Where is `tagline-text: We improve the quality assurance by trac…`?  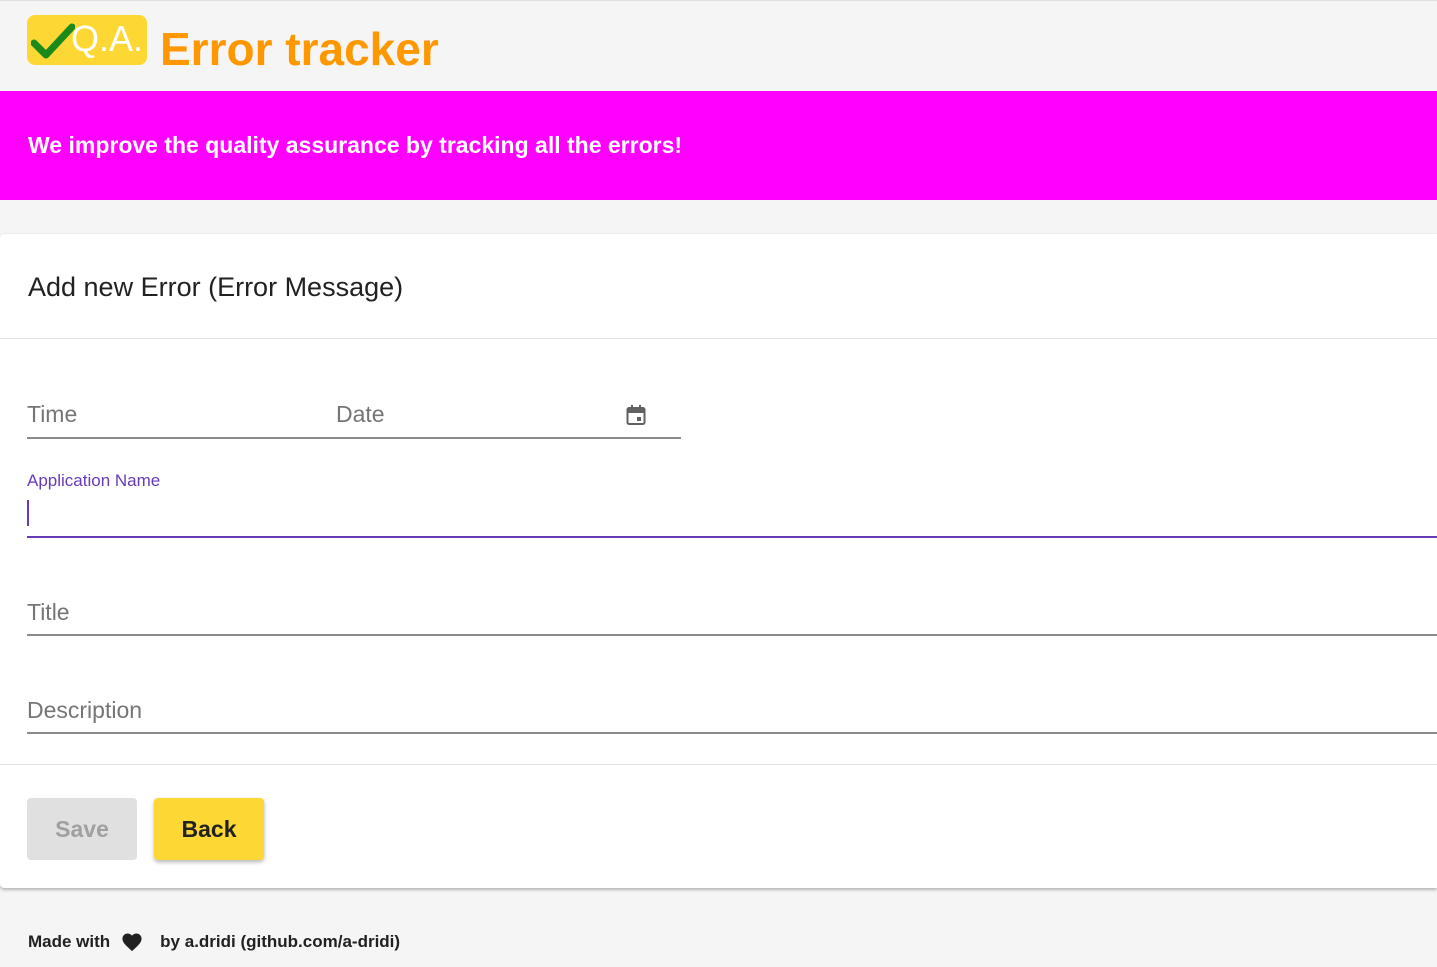 tagline-text: We improve the quality assurance by trac… is located at coordinates (355, 145).